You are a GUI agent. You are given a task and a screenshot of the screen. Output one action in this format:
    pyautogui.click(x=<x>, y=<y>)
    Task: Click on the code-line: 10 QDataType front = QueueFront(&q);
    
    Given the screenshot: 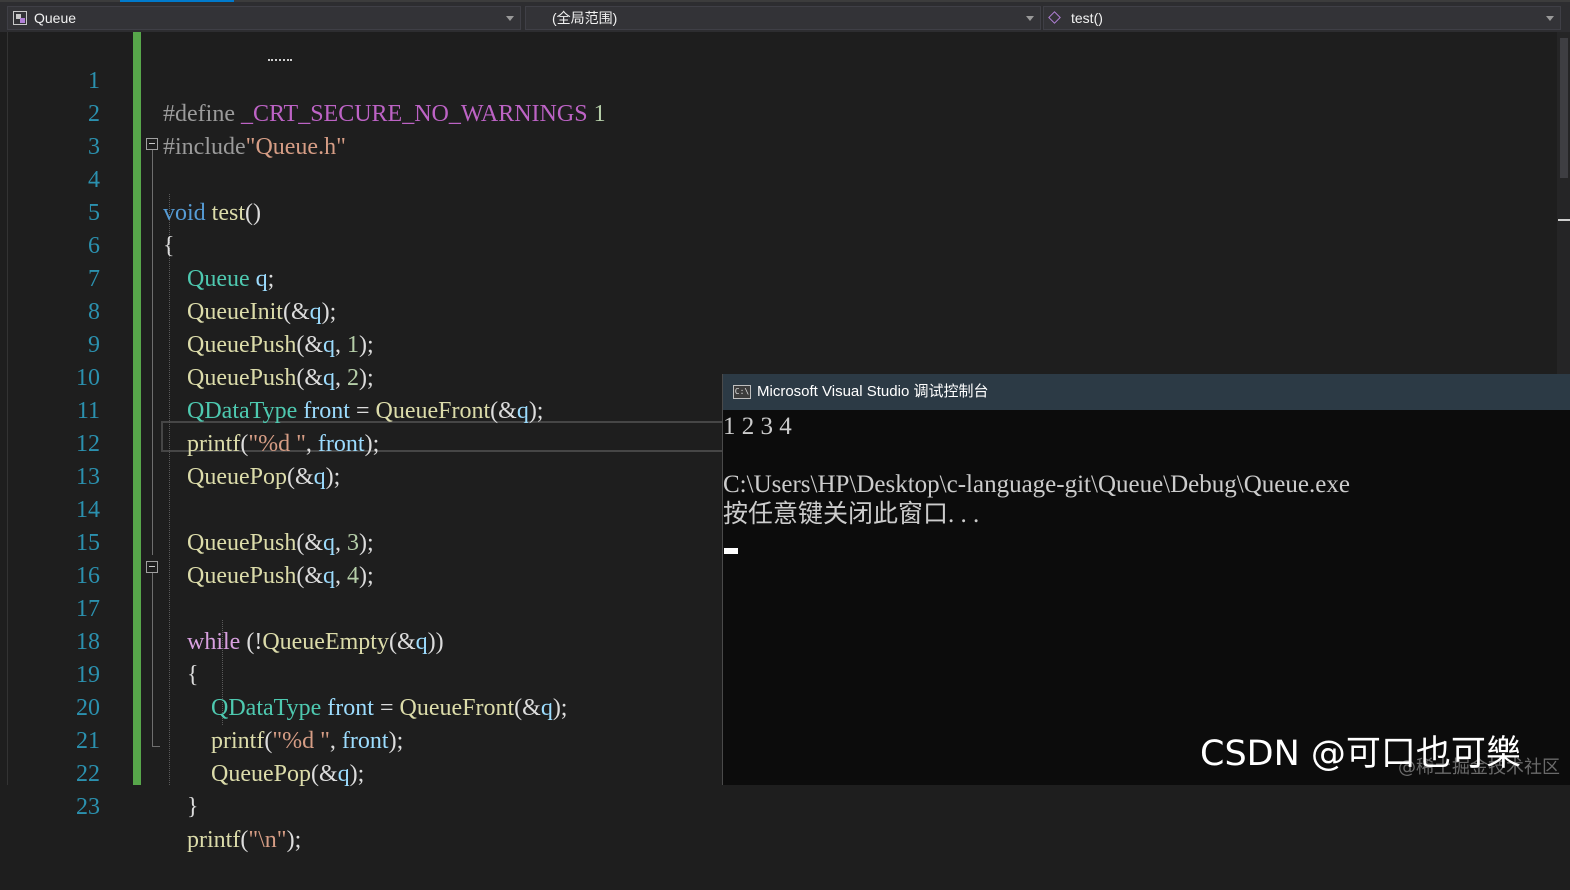 What is the action you would take?
    pyautogui.click(x=780, y=376)
    